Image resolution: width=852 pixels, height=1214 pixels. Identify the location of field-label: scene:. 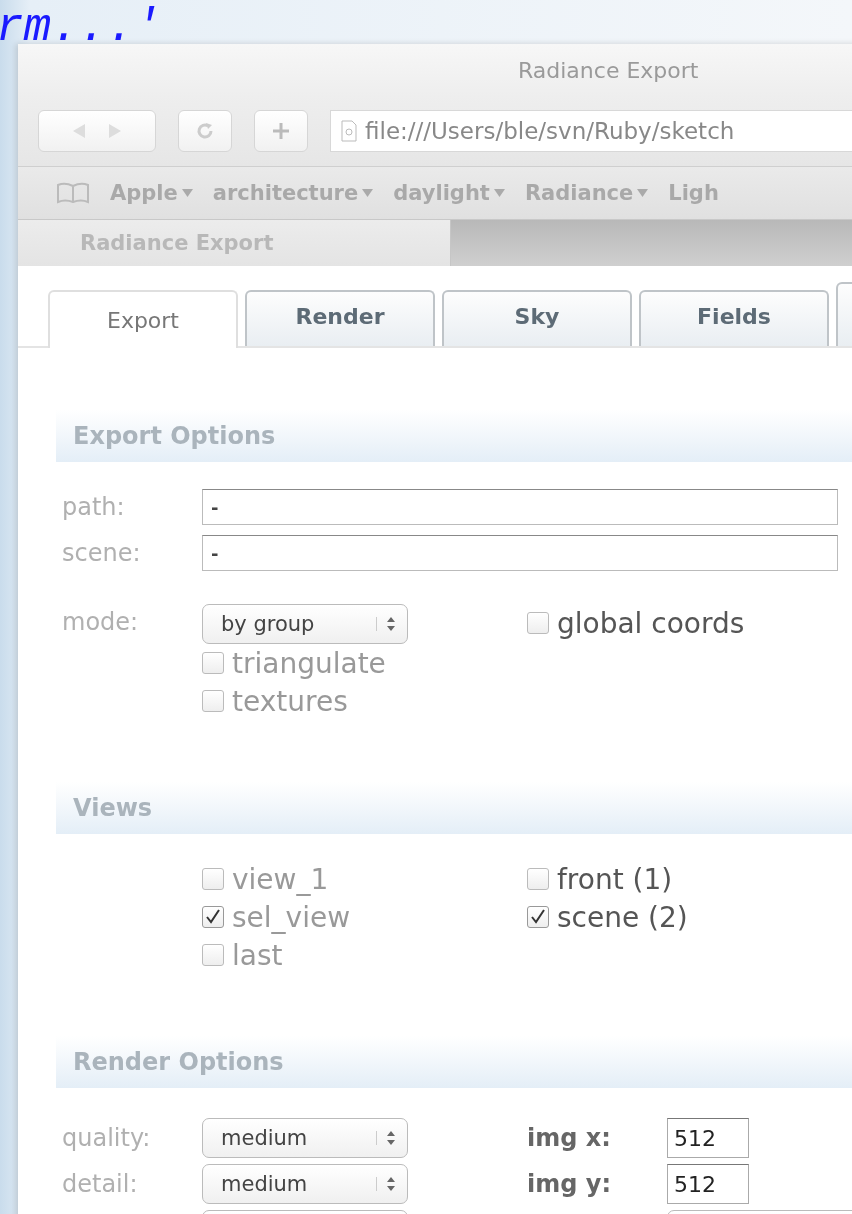
(102, 553).